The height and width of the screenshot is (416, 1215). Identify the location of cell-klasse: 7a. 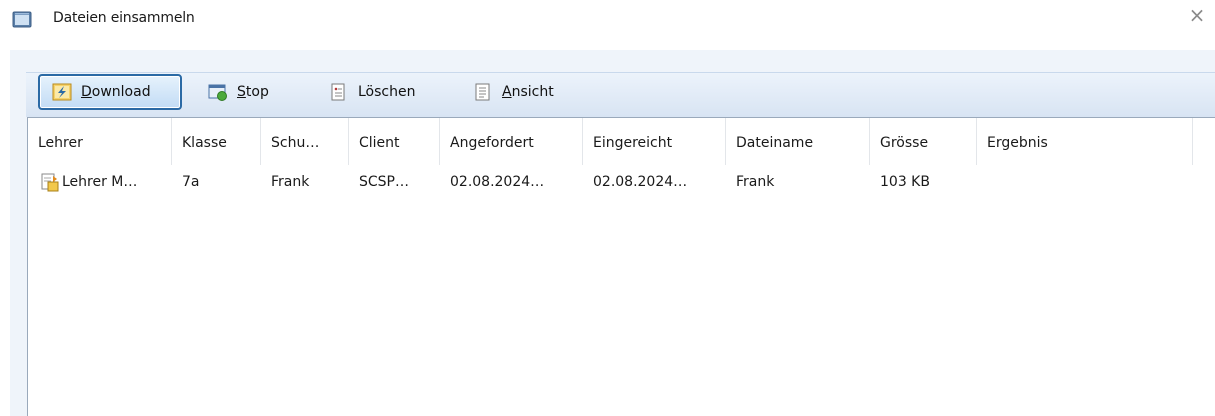
(191, 182).